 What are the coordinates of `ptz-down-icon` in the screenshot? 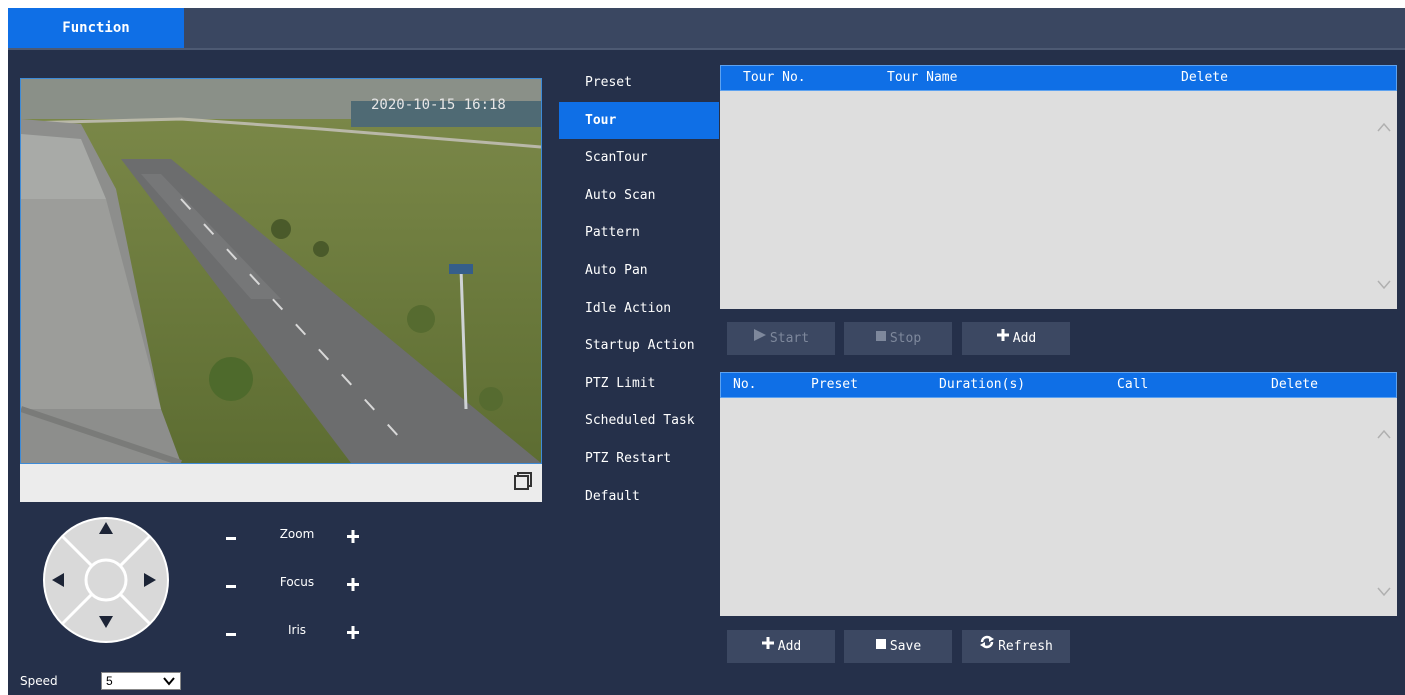 It's located at (106, 622).